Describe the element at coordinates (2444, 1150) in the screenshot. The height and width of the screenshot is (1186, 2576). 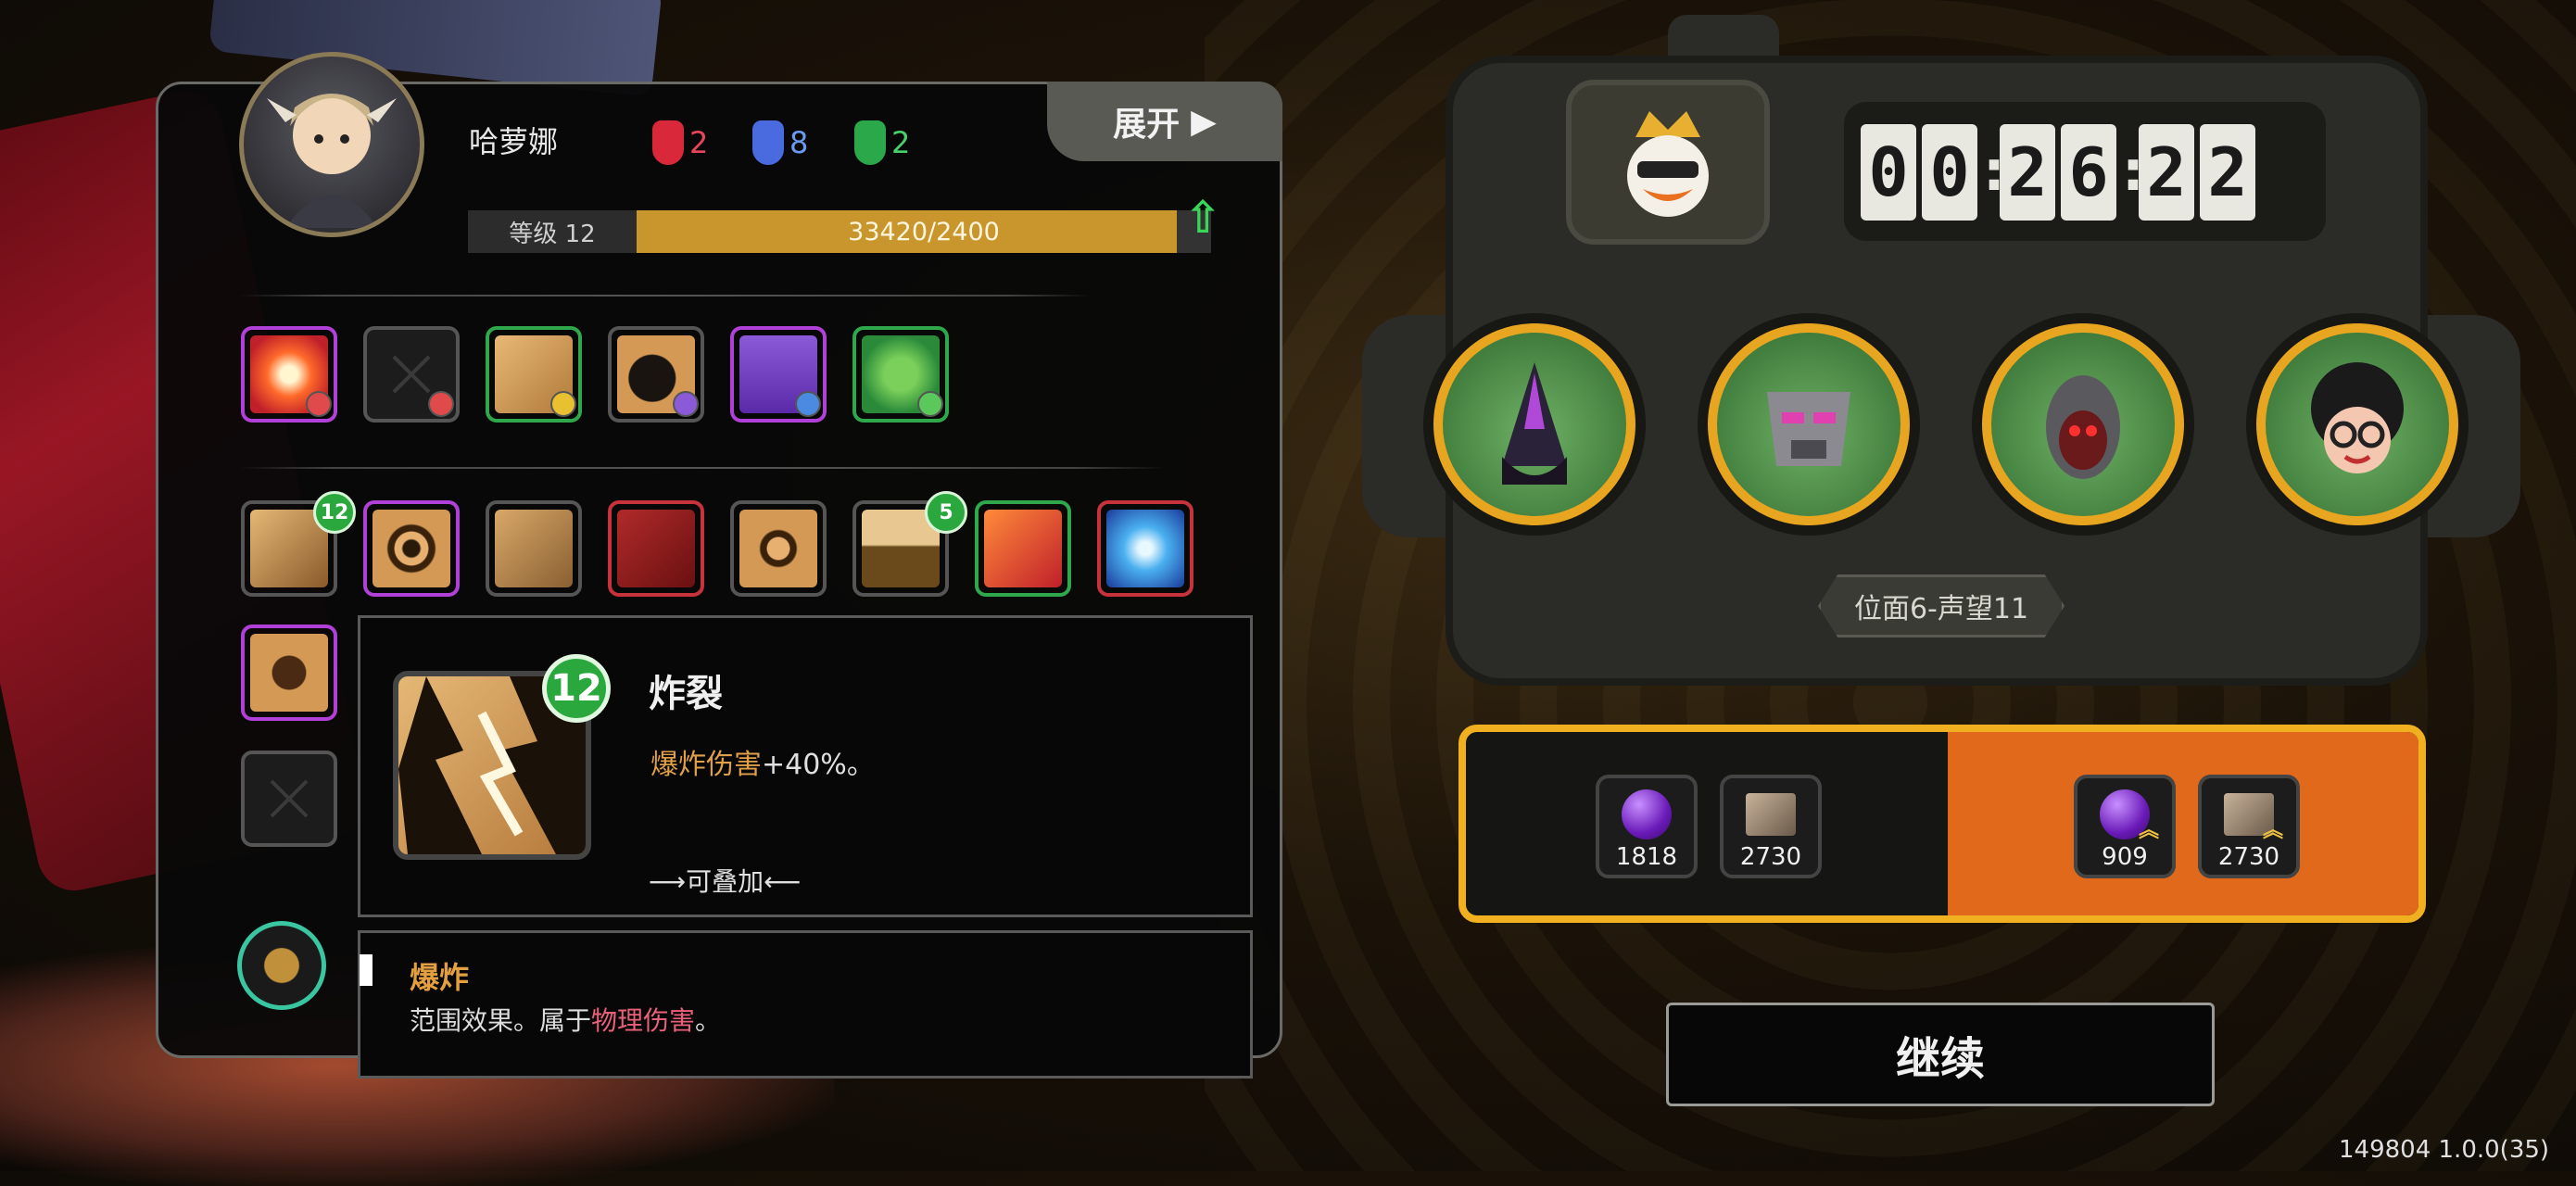
I see `version-label: 149804 1.0.0(35)` at that location.